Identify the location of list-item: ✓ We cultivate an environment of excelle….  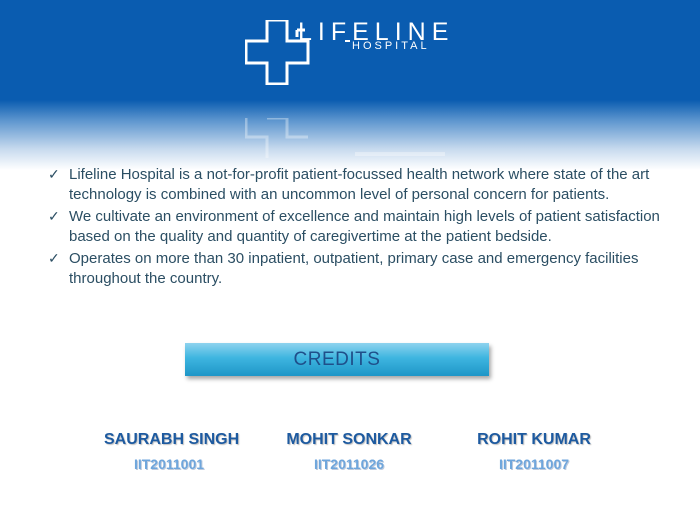
(358, 227).